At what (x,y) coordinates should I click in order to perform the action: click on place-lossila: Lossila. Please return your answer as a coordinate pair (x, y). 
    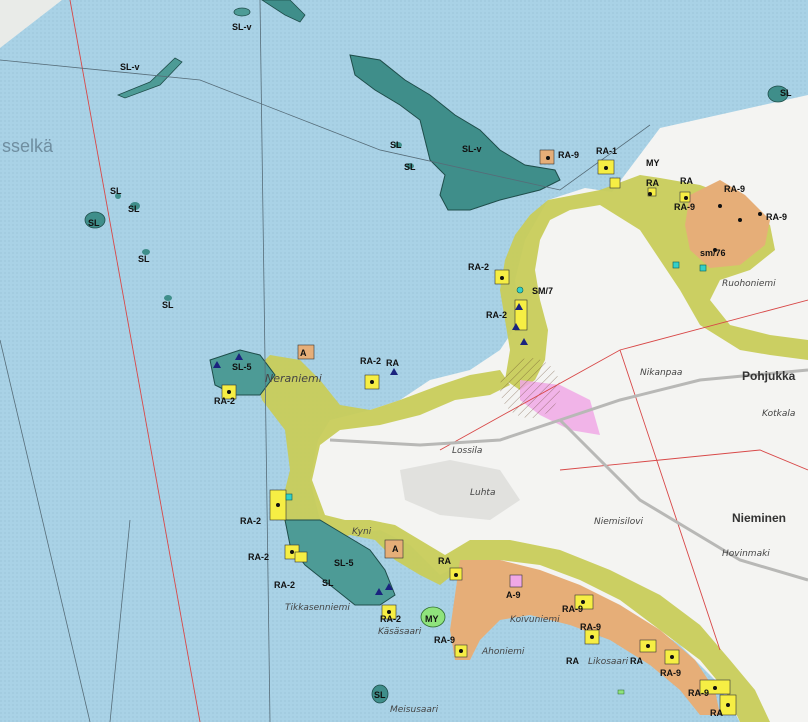
    Looking at the image, I should click on (467, 451).